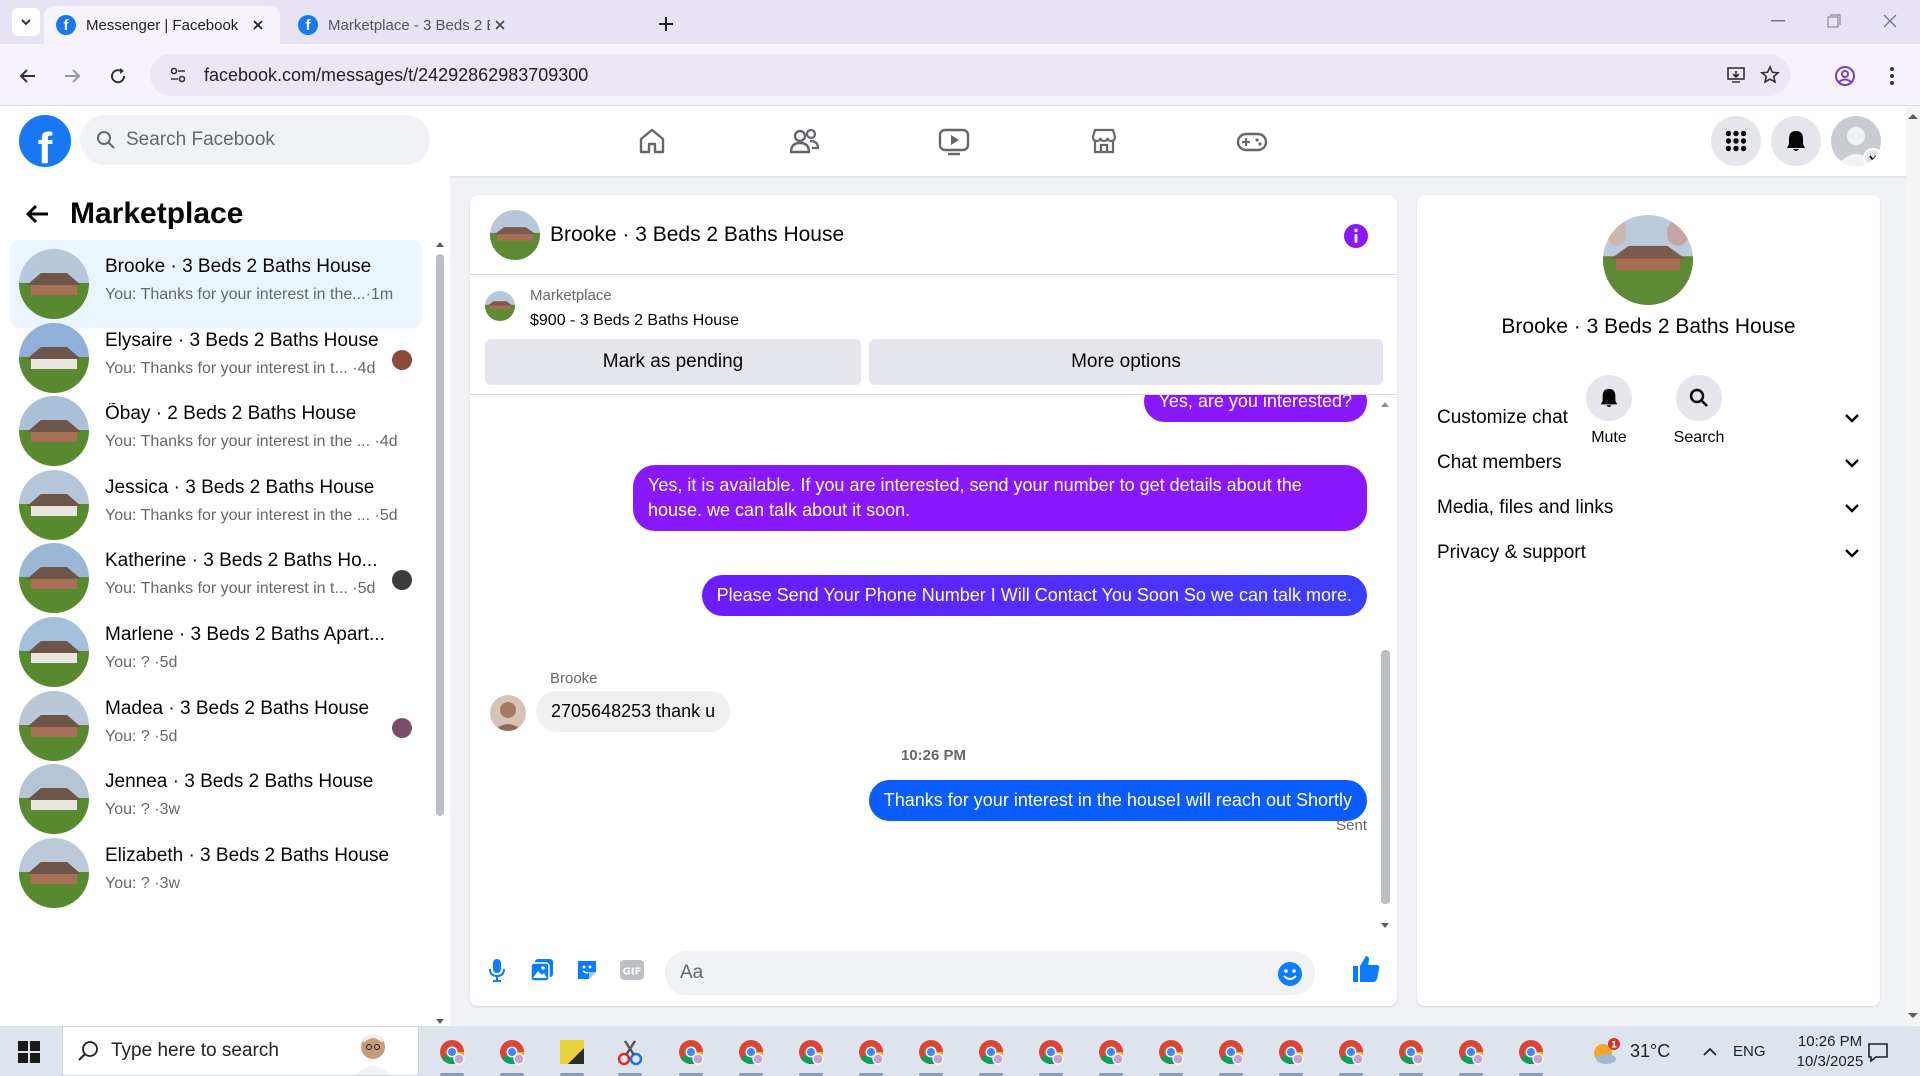 This screenshot has height=1076, width=1920. I want to click on action-center-icon, so click(1878, 1052).